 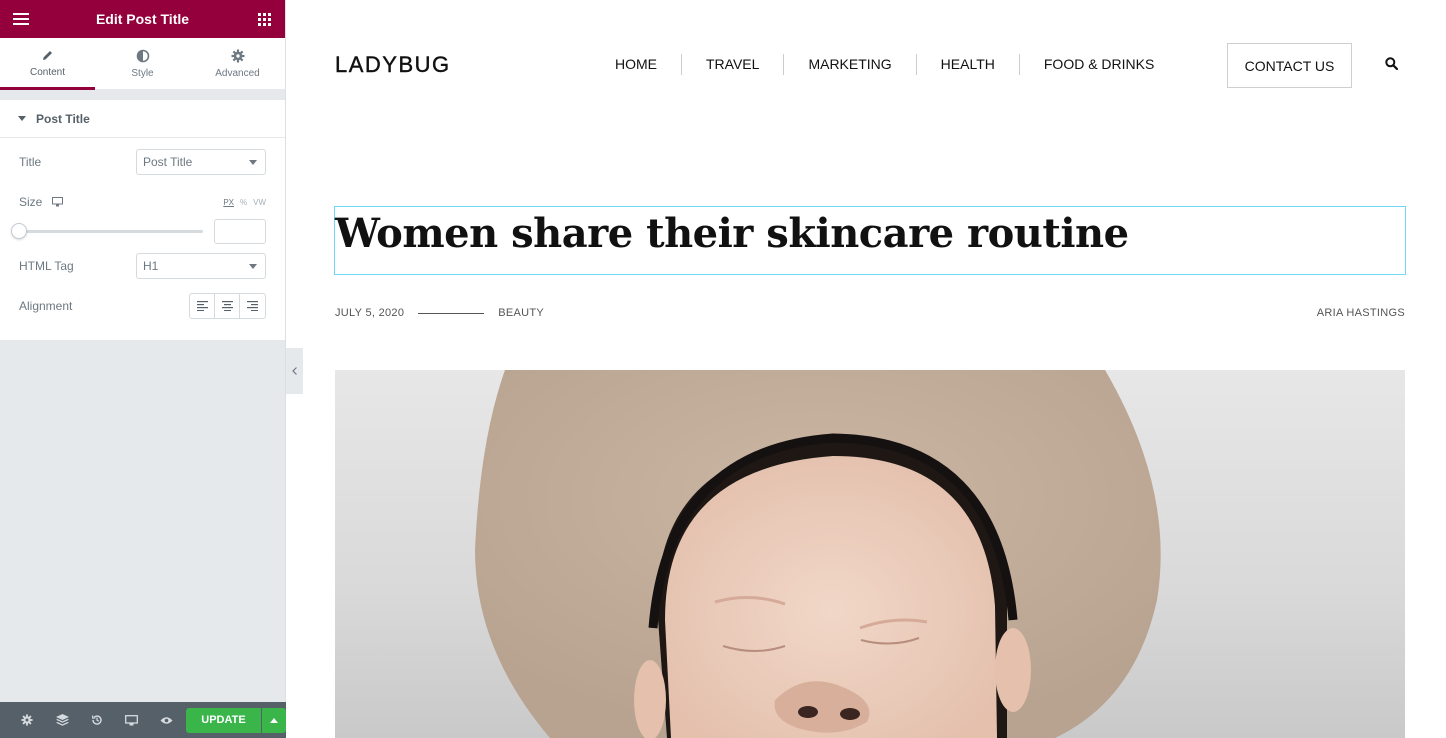 I want to click on unit-switcher: PX % VW, so click(x=244, y=202).